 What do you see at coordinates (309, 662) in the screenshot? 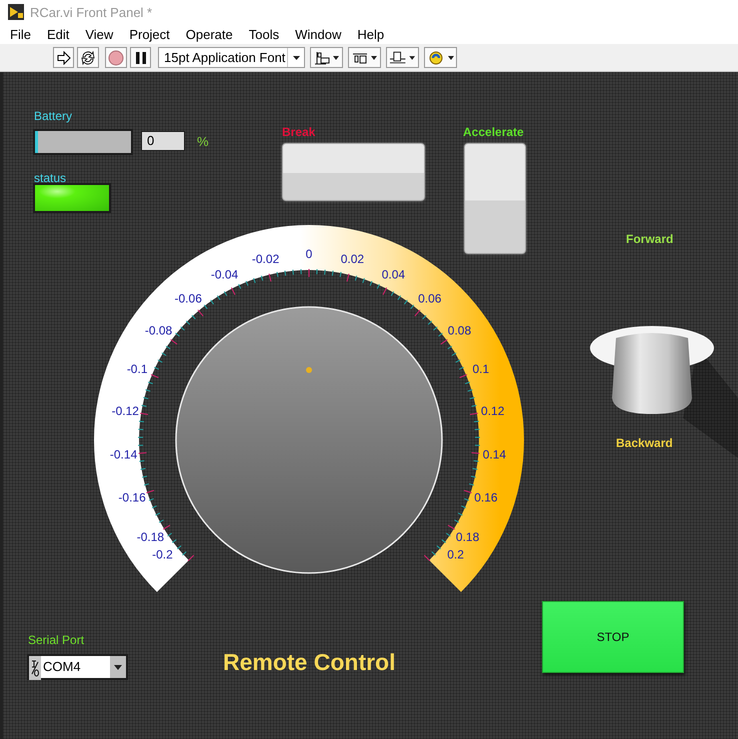
I see `panel-title: Remote Control` at bounding box center [309, 662].